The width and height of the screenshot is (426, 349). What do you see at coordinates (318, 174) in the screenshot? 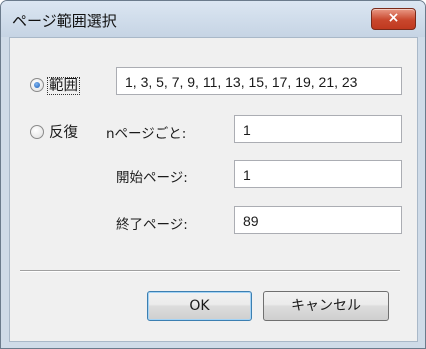
I see `start-page-input: 1` at bounding box center [318, 174].